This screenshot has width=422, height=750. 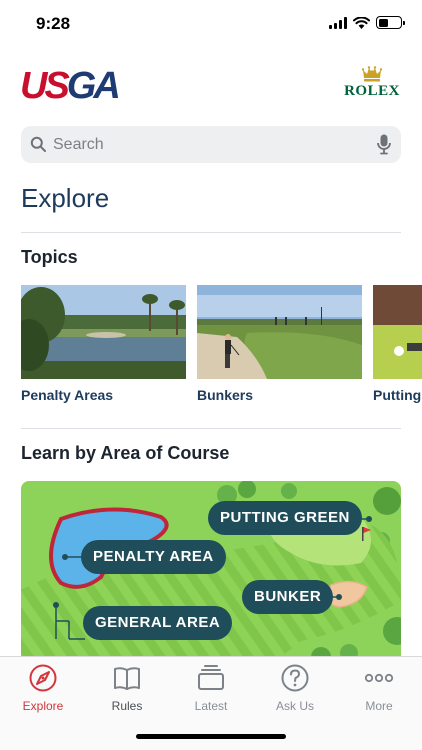 What do you see at coordinates (338, 22) in the screenshot?
I see `cellular-signal-icon` at bounding box center [338, 22].